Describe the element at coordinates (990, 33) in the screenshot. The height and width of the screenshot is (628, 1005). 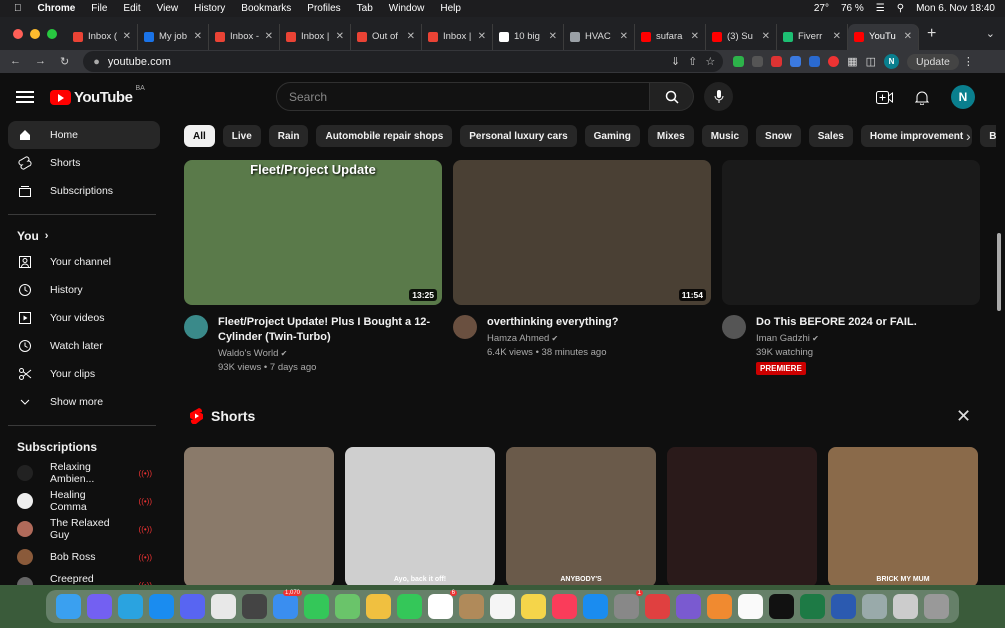
I see `tab-search-icon: ⌄` at that location.